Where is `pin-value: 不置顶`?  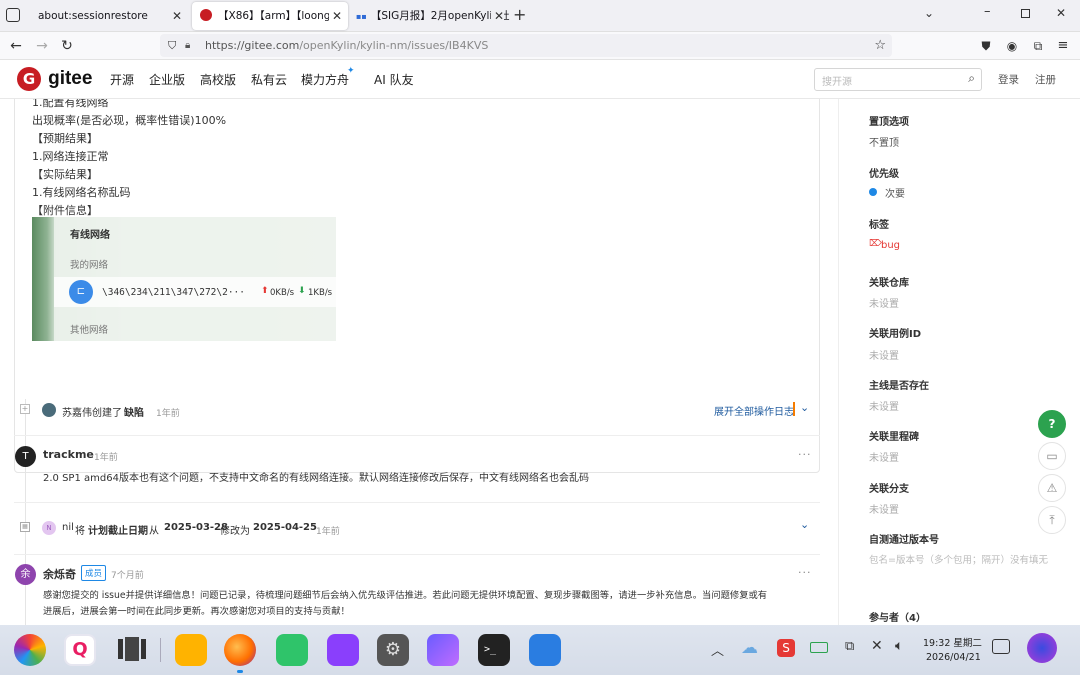 pin-value: 不置顶 is located at coordinates (884, 141).